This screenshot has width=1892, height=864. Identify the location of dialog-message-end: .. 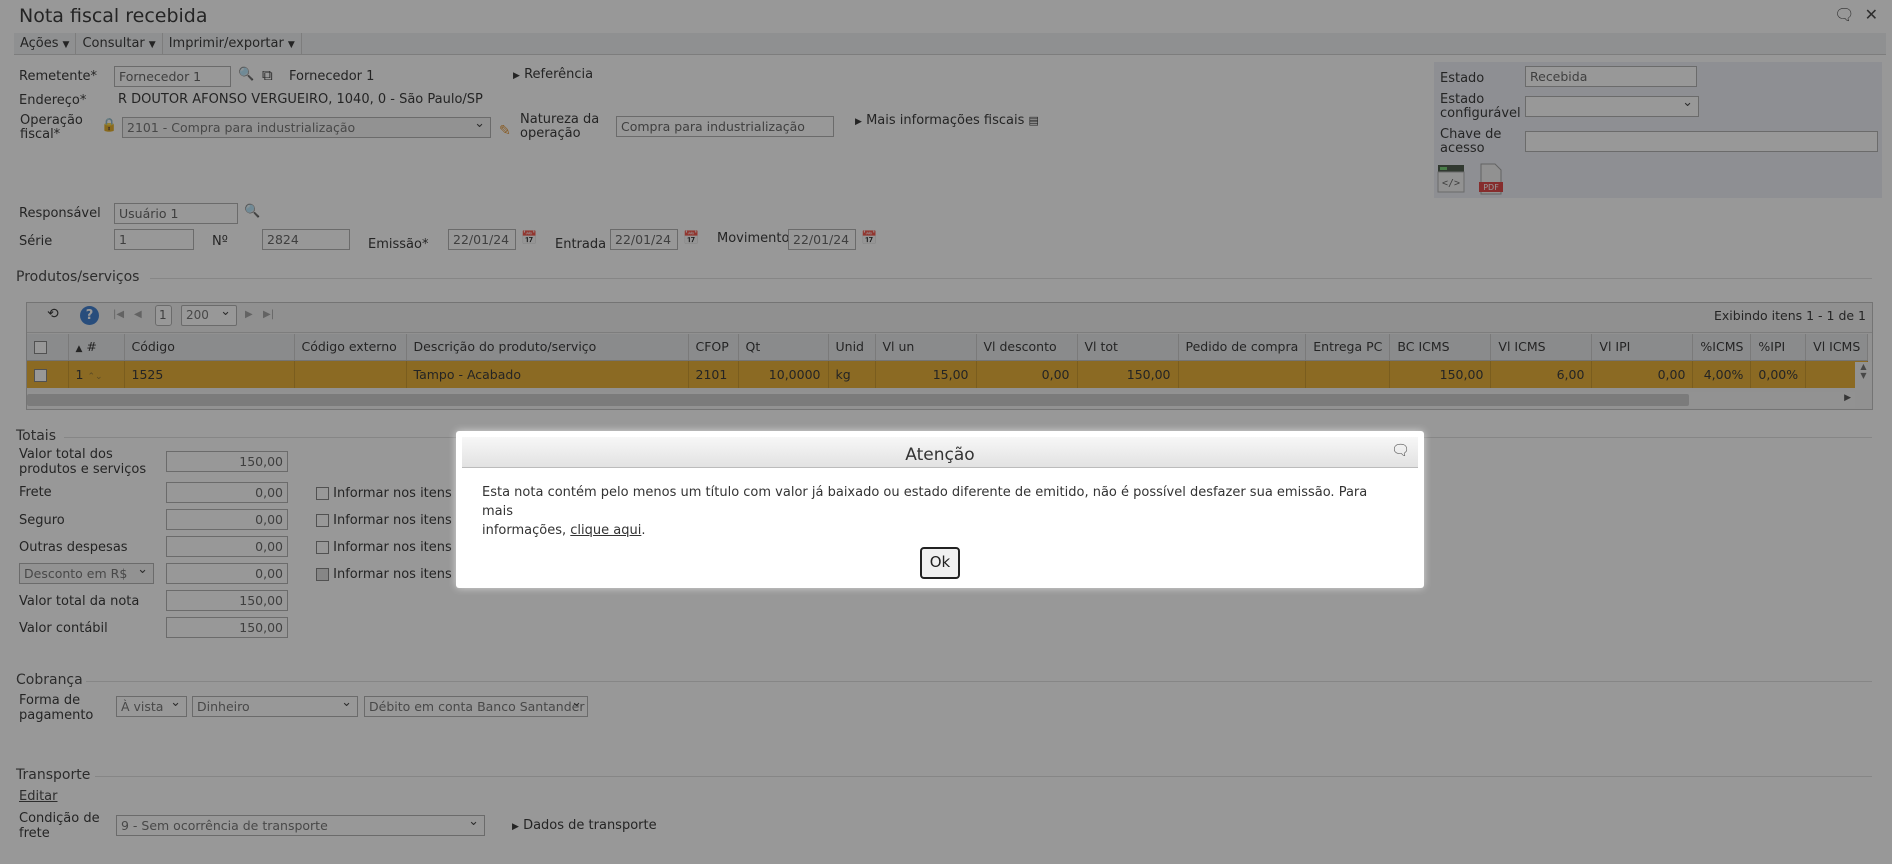
(643, 530).